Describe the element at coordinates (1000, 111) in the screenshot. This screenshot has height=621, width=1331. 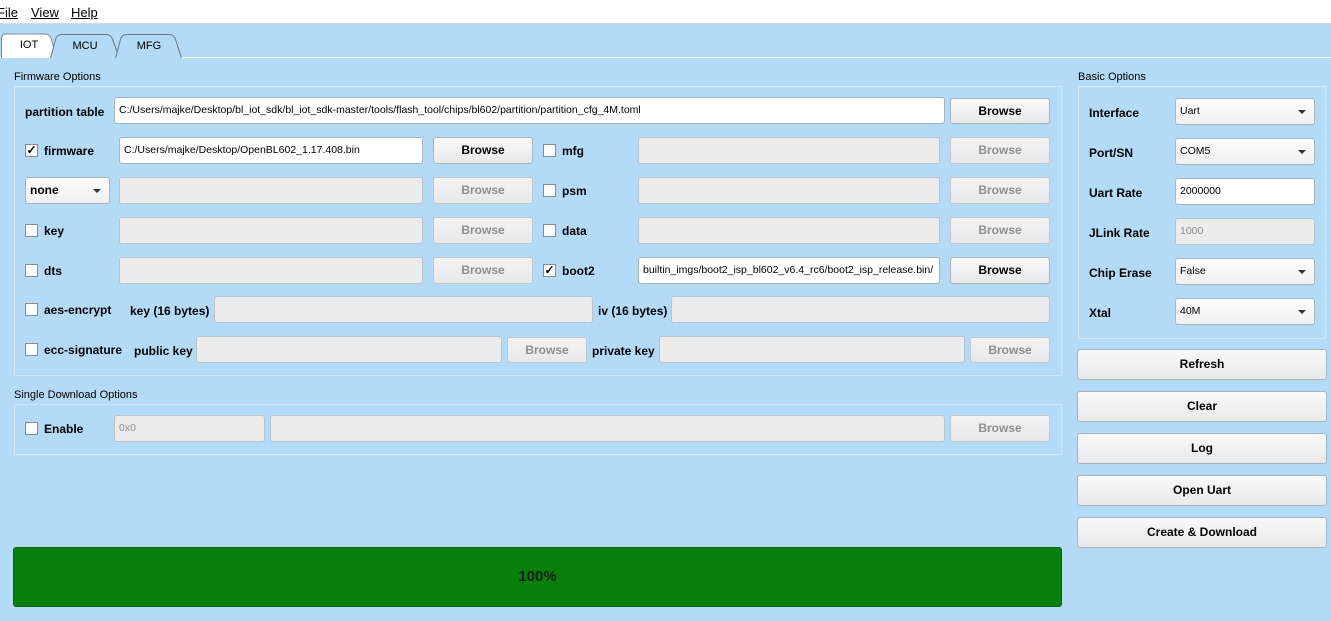
I see `partition-table-browse-button: Browse` at that location.